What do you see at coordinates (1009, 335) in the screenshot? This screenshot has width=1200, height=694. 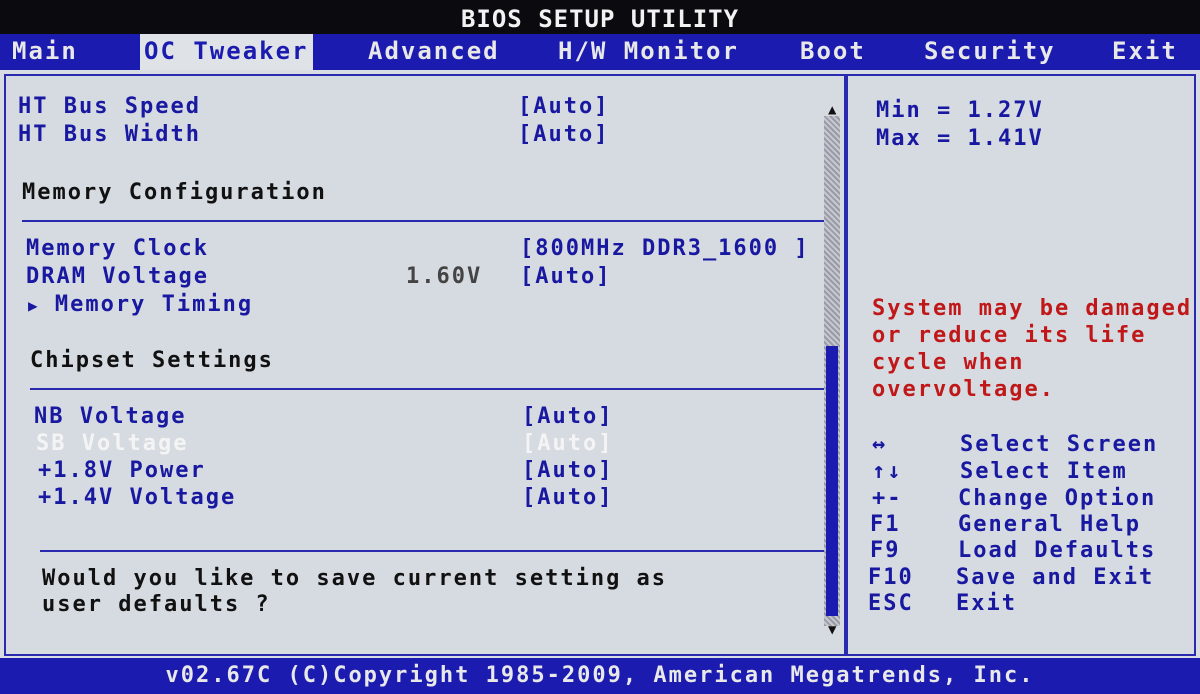 I see `warning-line-2: or reduce its life` at bounding box center [1009, 335].